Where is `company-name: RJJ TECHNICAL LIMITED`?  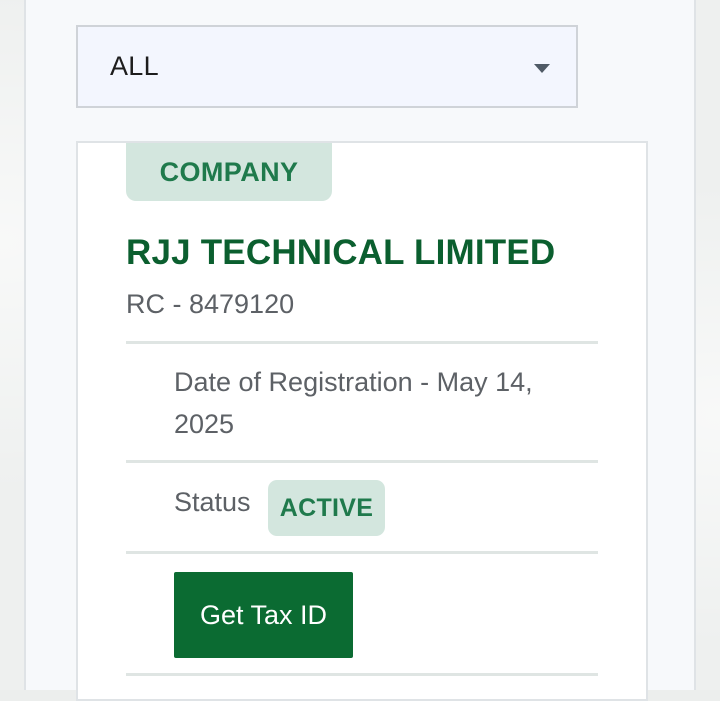 company-name: RJJ TECHNICAL LIMITED is located at coordinates (340, 253).